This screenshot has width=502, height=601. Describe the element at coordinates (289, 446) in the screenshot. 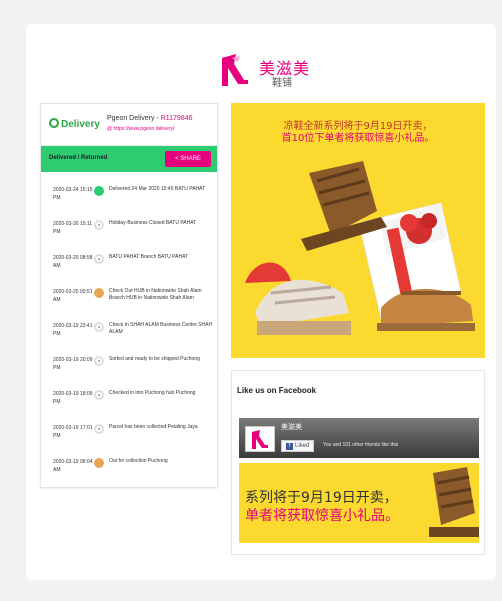

I see `facebook-icon: f` at that location.